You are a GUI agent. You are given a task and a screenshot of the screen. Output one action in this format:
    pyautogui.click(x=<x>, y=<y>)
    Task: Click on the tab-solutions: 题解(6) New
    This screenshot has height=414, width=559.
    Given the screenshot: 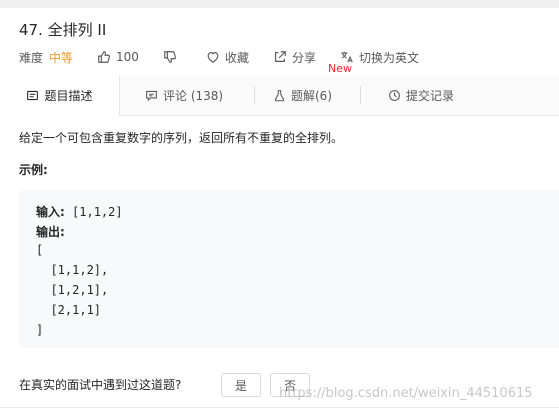 What is the action you would take?
    pyautogui.click(x=312, y=88)
    